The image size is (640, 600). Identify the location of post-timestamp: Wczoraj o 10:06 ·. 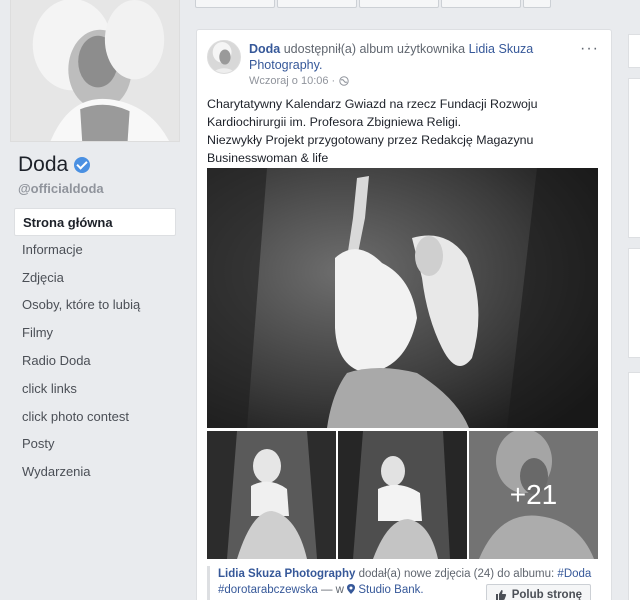
(292, 81).